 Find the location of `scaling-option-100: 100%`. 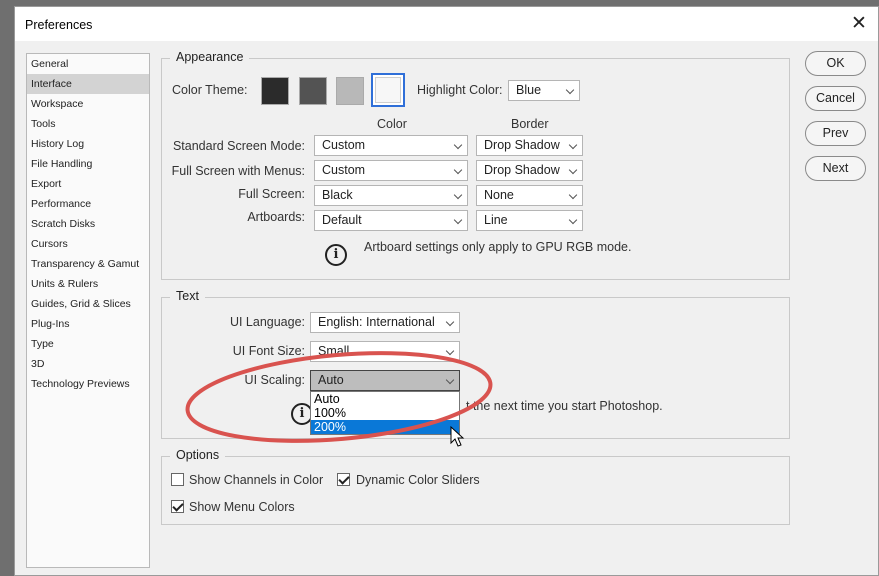

scaling-option-100: 100% is located at coordinates (385, 413).